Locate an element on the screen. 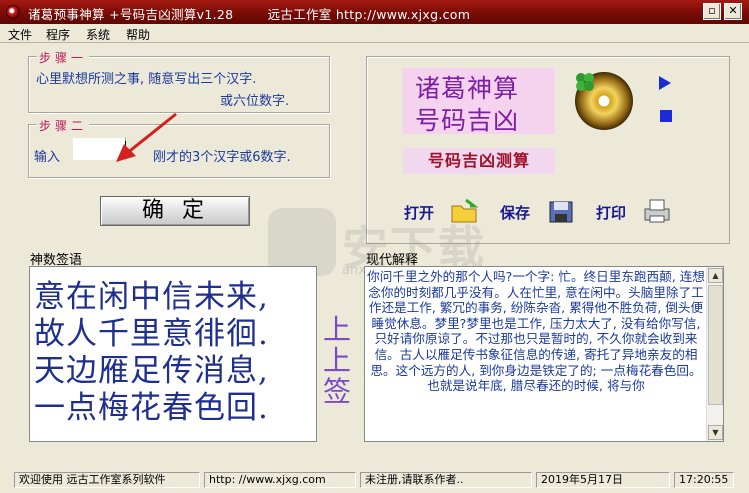 This screenshot has height=493, width=749. scroll-up-icon: ▲ is located at coordinates (715, 275).